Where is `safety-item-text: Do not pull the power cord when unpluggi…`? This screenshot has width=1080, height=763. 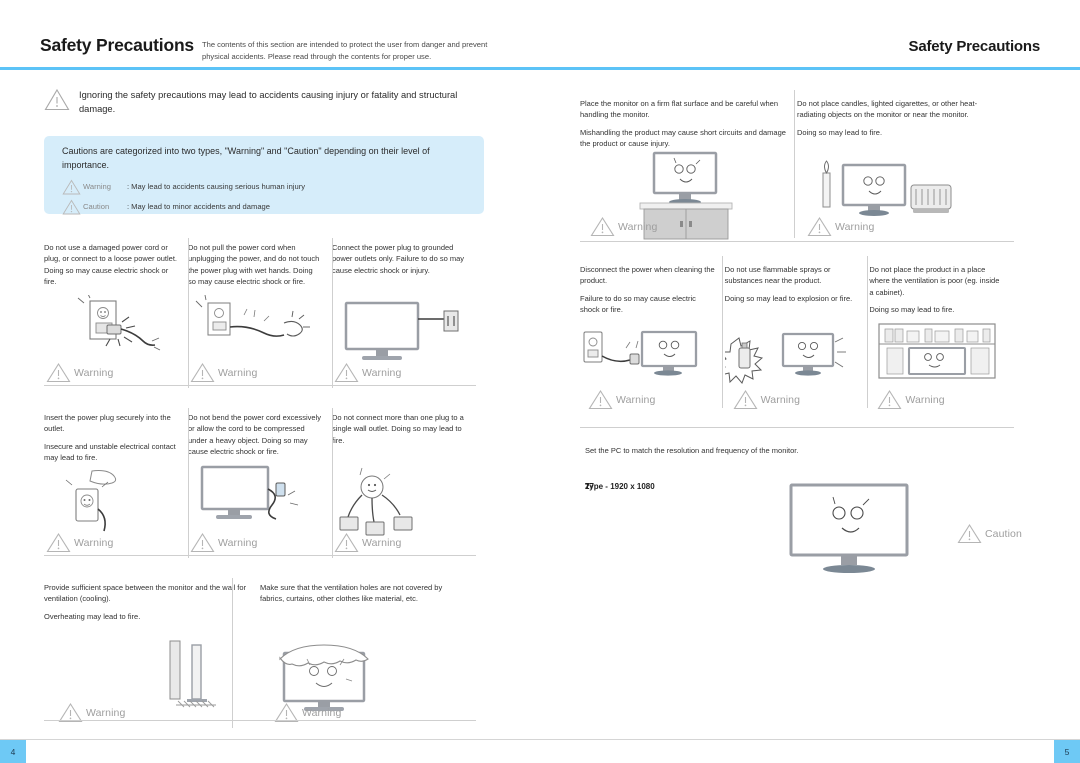
safety-item-text: Do not pull the power cord when unpluggi… is located at coordinates (254, 265).